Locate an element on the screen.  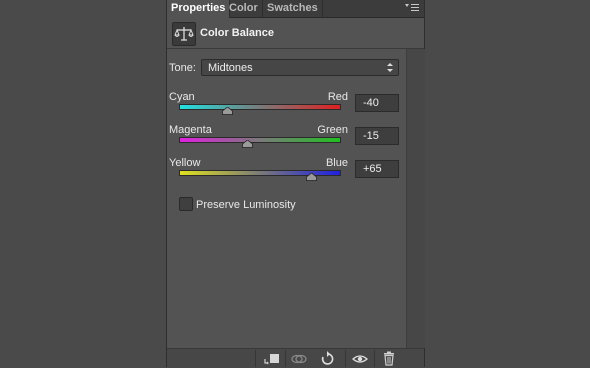
tone-select-value: Midtones is located at coordinates (230, 68).